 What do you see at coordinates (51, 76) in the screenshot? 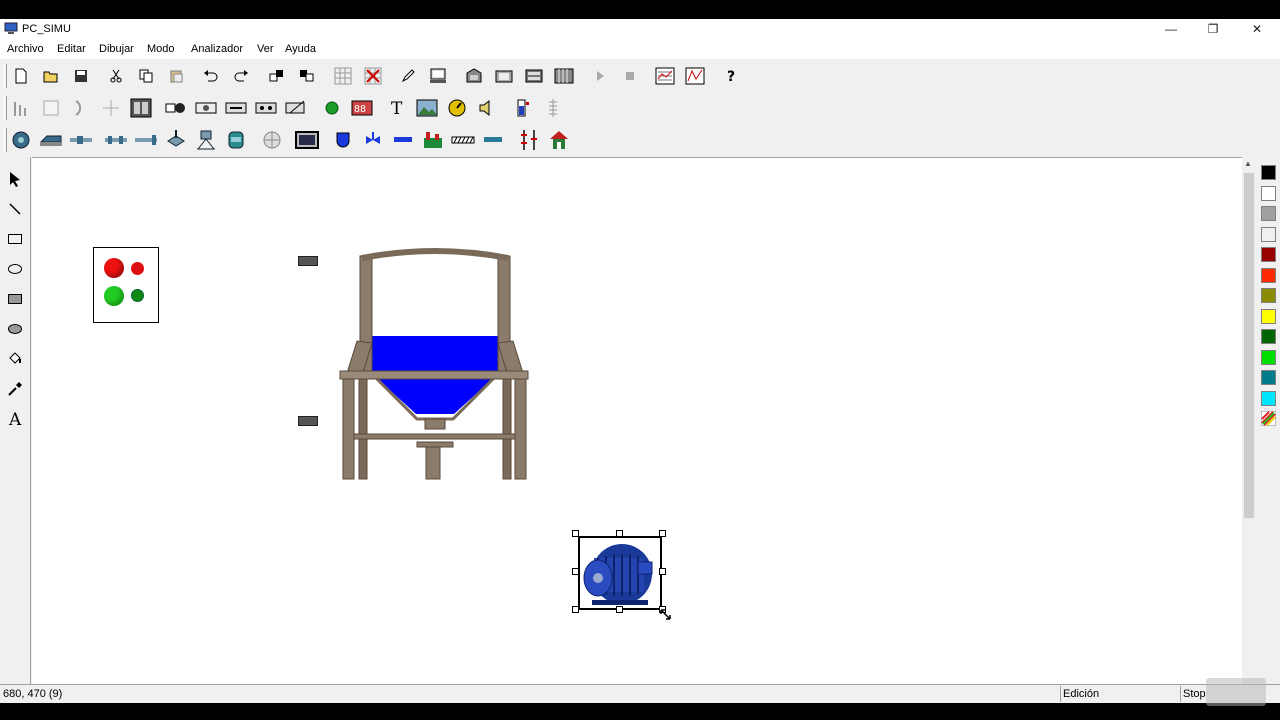
I see `open-icon` at bounding box center [51, 76].